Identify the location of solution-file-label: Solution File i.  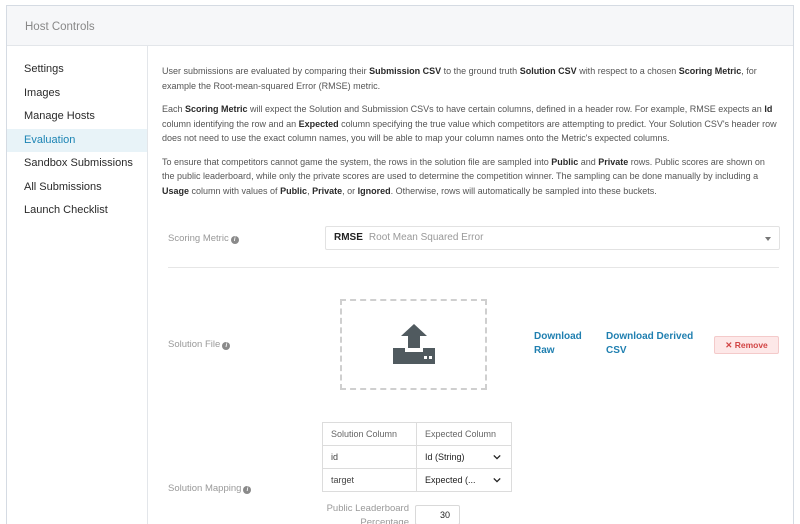
(199, 344).